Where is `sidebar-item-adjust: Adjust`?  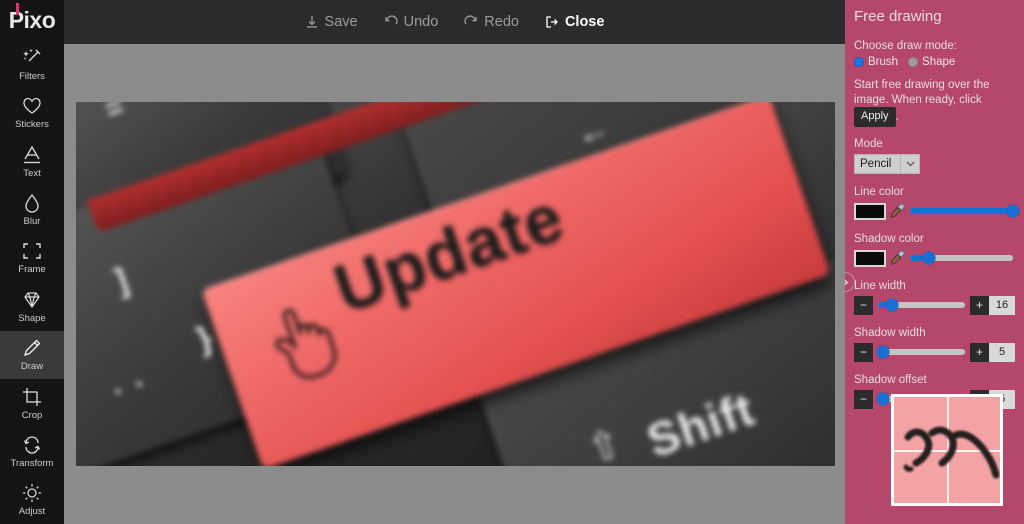 sidebar-item-adjust: Adjust is located at coordinates (32, 500).